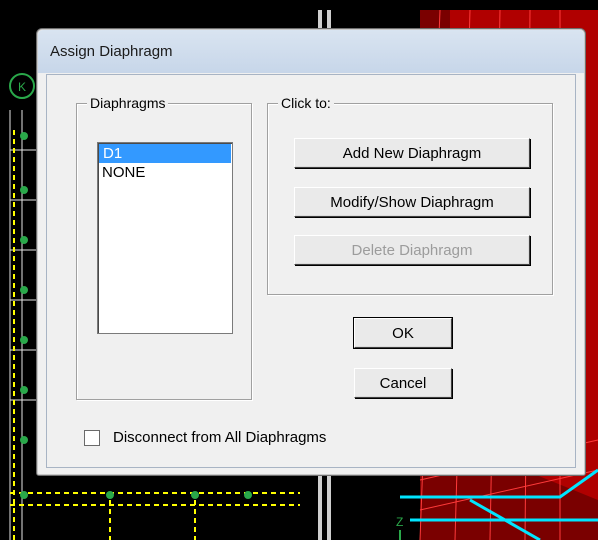 This screenshot has width=598, height=540. What do you see at coordinates (165, 238) in the screenshot?
I see `diaphragms-listbox: D1 NONE` at bounding box center [165, 238].